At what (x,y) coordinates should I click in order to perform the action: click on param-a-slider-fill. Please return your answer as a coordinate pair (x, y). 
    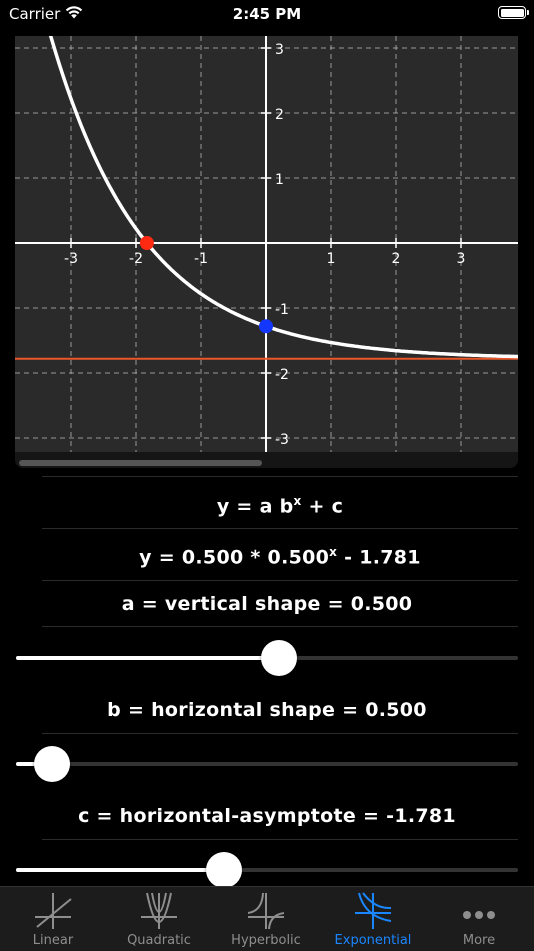
    Looking at the image, I should click on (147, 658).